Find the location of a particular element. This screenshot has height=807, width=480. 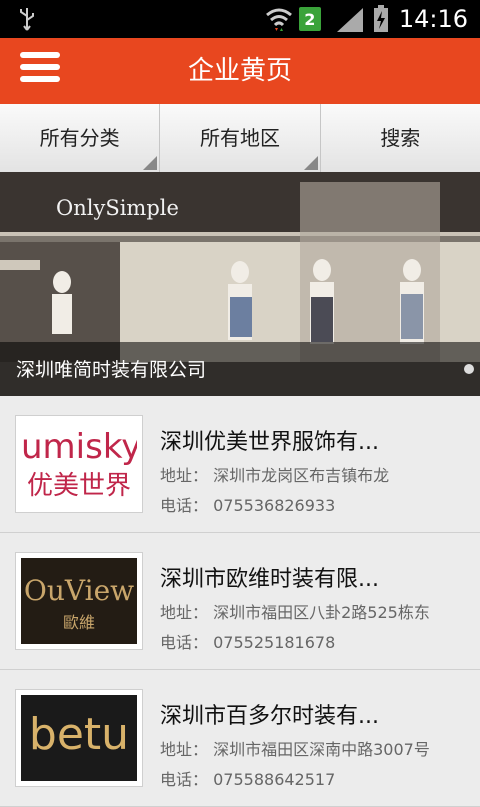

company-logo: betu is located at coordinates (79, 738).